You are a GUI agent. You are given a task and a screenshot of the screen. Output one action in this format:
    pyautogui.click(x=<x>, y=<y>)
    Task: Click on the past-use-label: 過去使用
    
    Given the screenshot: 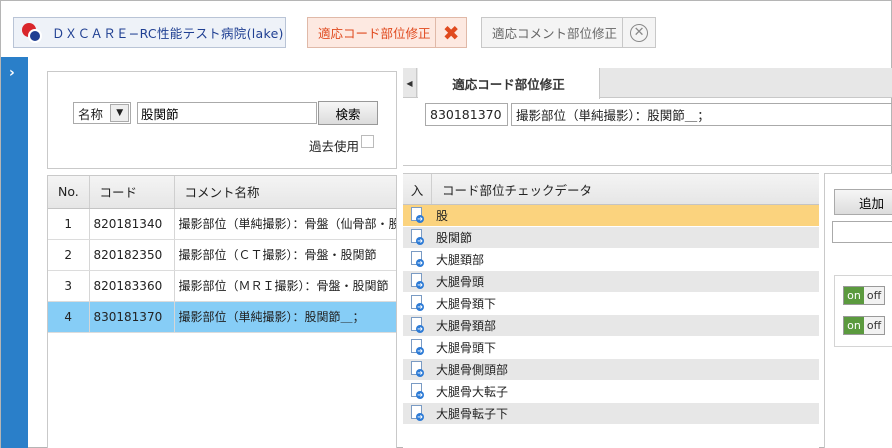 What is the action you would take?
    pyautogui.click(x=334, y=146)
    